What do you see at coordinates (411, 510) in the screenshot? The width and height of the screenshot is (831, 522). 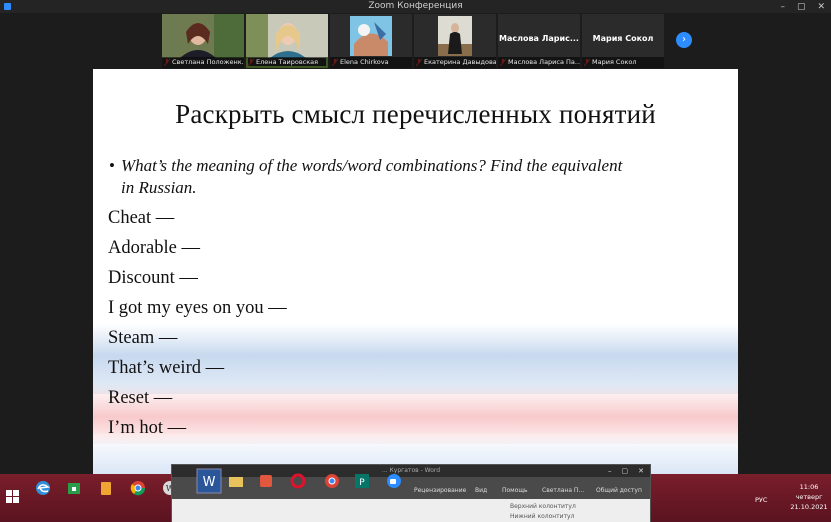 I see `word-ribbon-commands: Верхний колонтитул Нижний колонтитул` at bounding box center [411, 510].